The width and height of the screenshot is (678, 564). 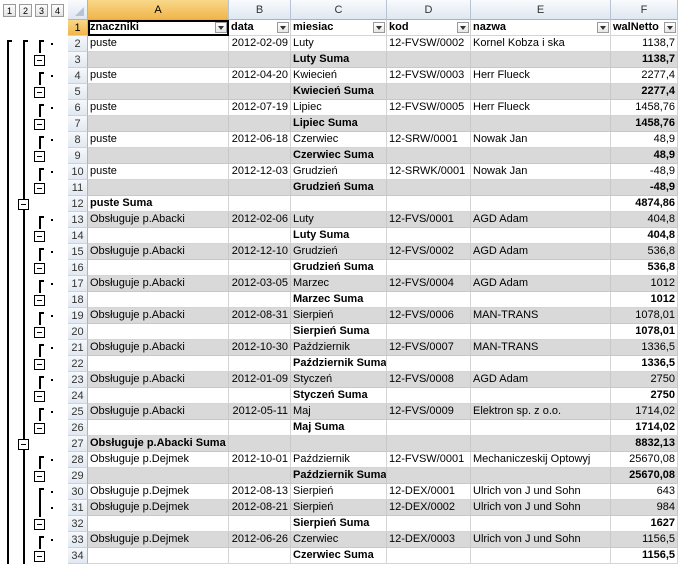 What do you see at coordinates (78, 524) in the screenshot?
I see `row-number: 32` at bounding box center [78, 524].